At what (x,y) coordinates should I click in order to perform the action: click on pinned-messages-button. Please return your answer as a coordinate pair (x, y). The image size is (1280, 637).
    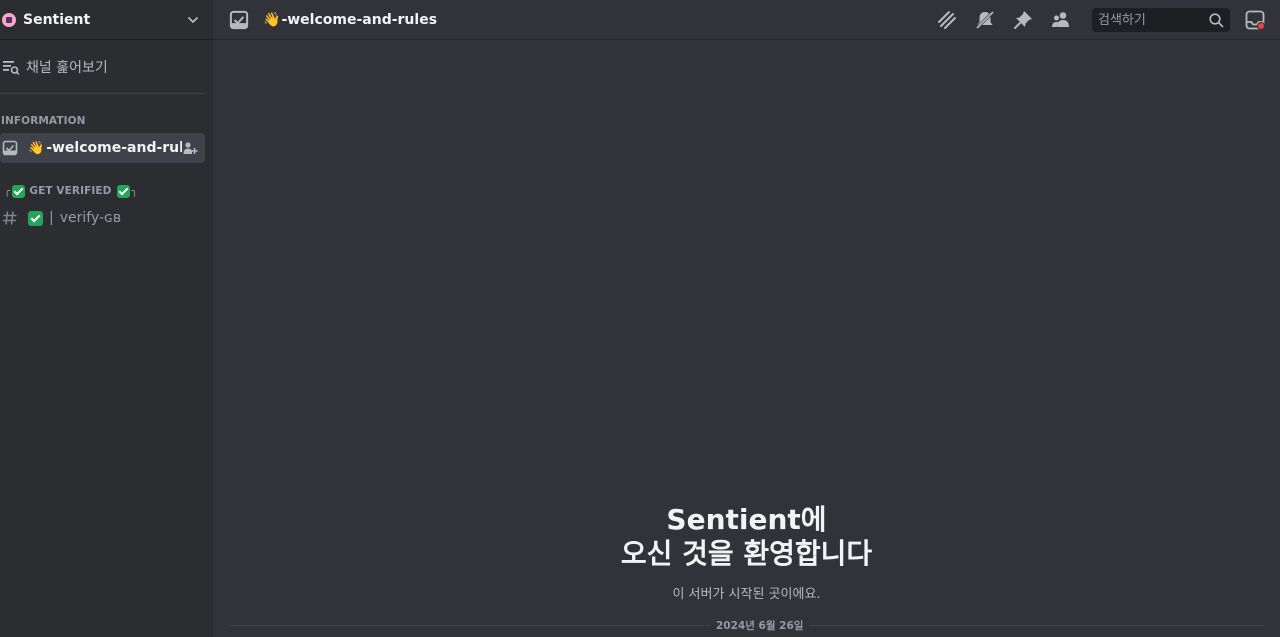
    Looking at the image, I should click on (1023, 20).